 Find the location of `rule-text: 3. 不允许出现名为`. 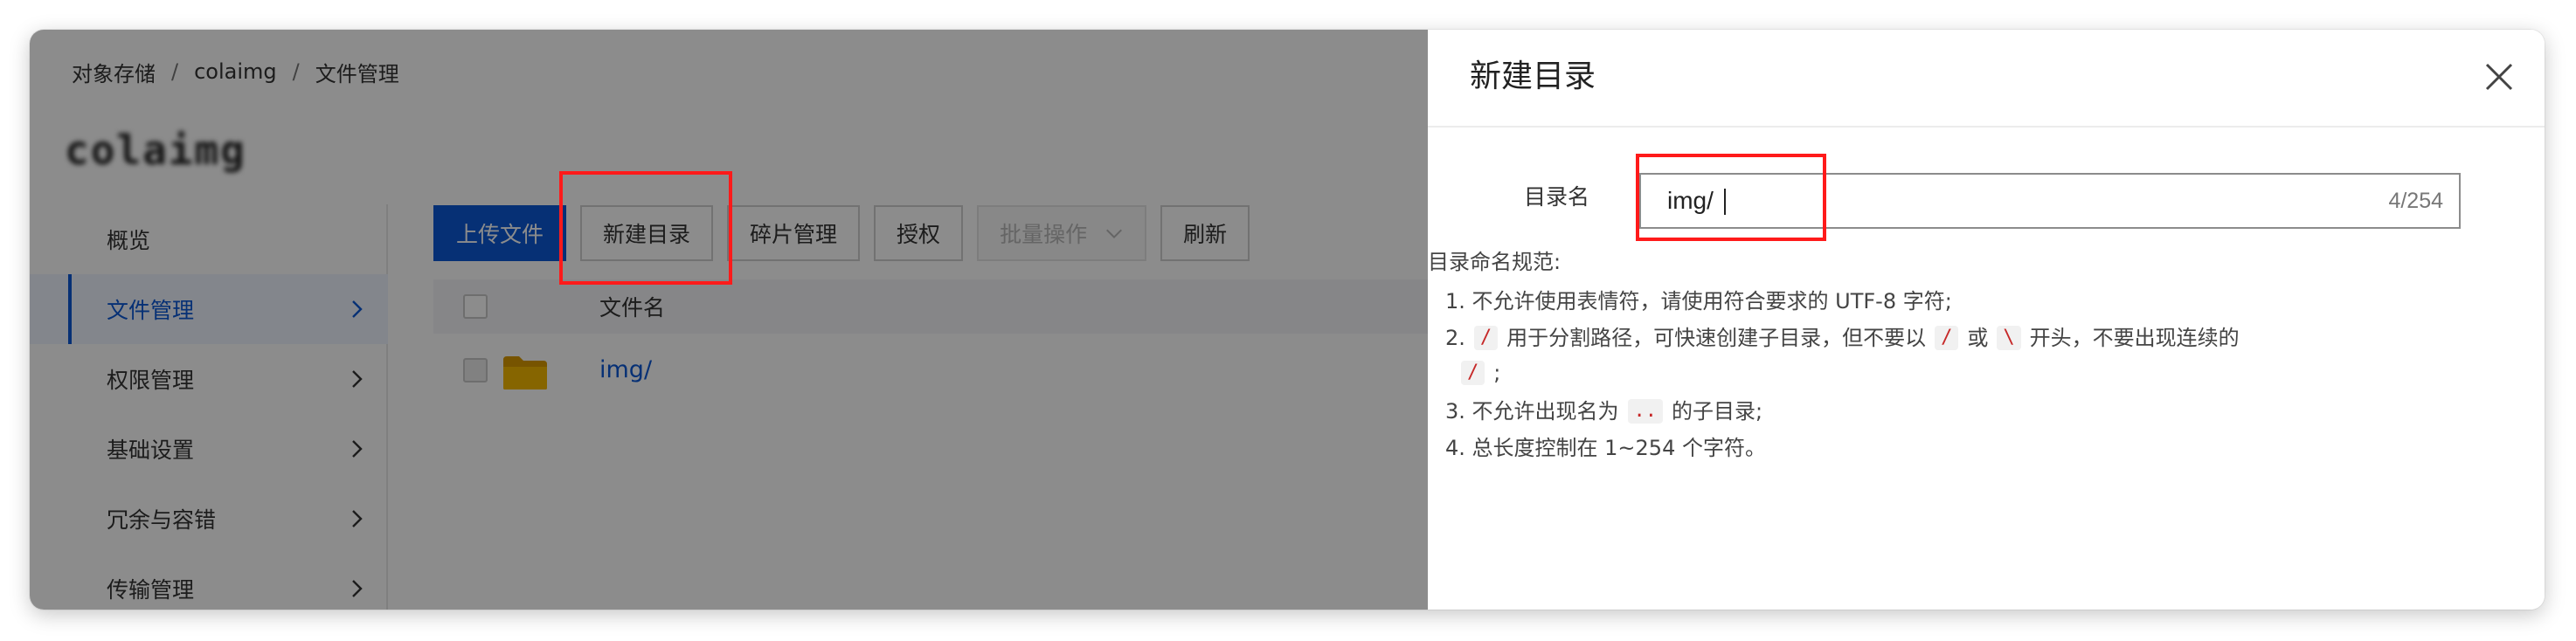

rule-text: 3. 不允许出现名为 is located at coordinates (1532, 411).